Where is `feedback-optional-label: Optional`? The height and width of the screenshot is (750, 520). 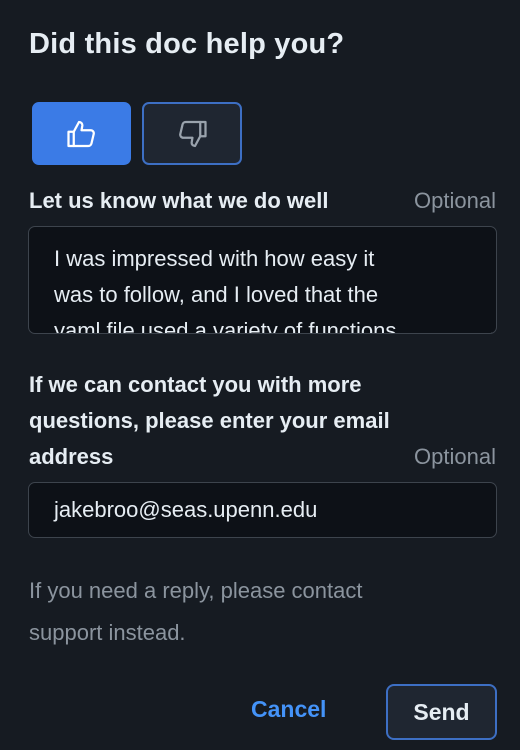 feedback-optional-label: Optional is located at coordinates (455, 200).